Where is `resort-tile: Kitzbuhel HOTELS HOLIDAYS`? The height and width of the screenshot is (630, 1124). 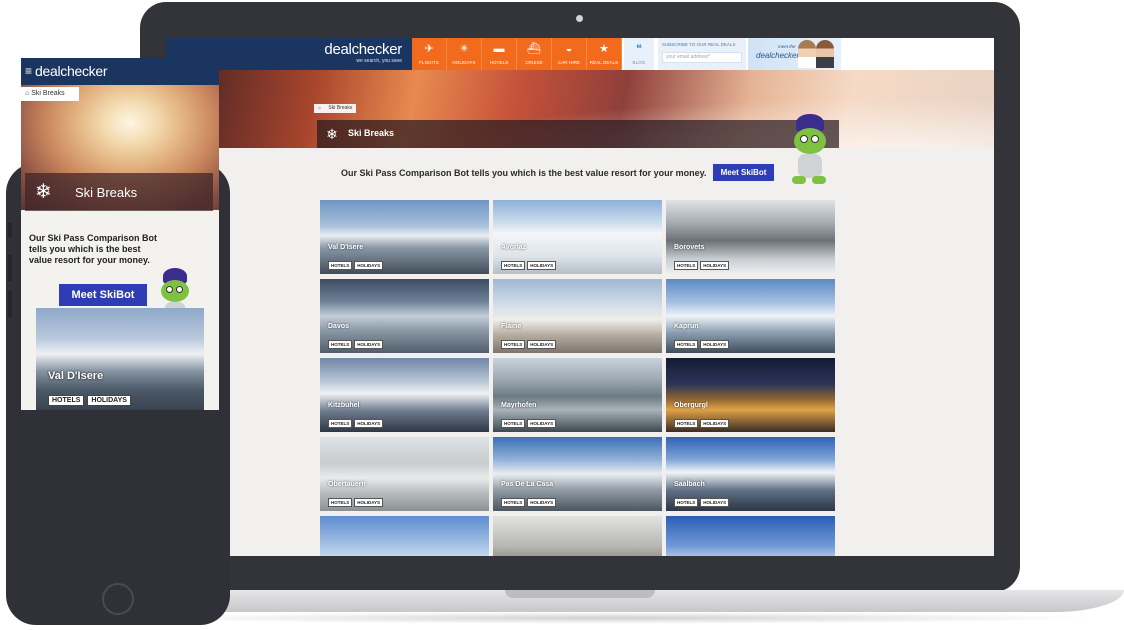
resort-tile: Kitzbuhel HOTELS HOLIDAYS is located at coordinates (404, 395).